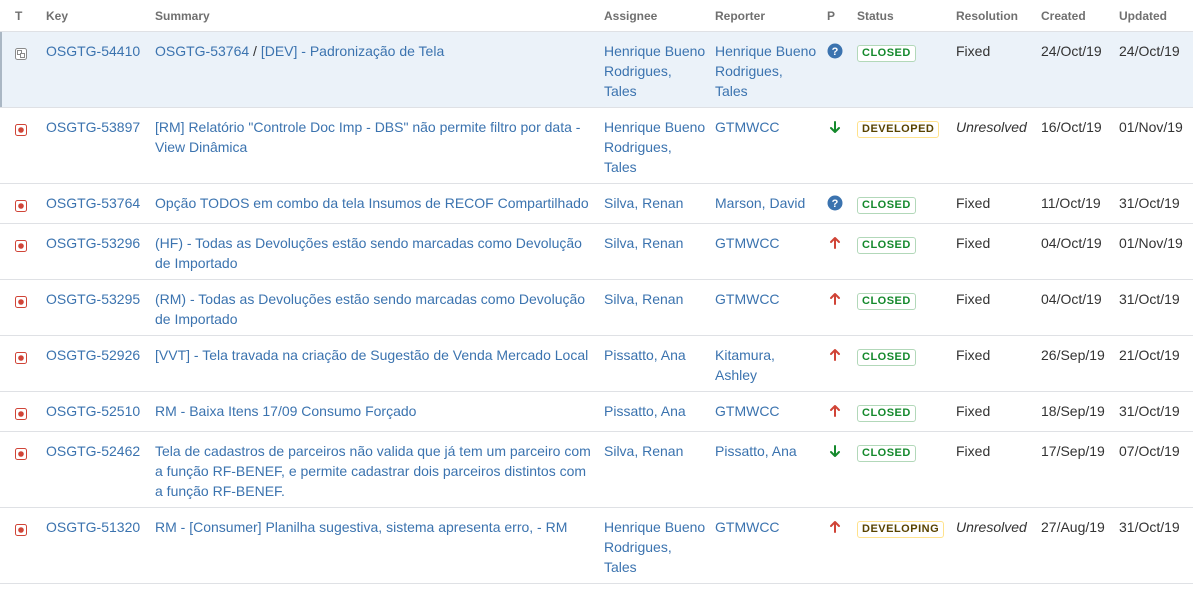  Describe the element at coordinates (659, 16) in the screenshot. I see `column-header-assignee: Assignee` at that location.